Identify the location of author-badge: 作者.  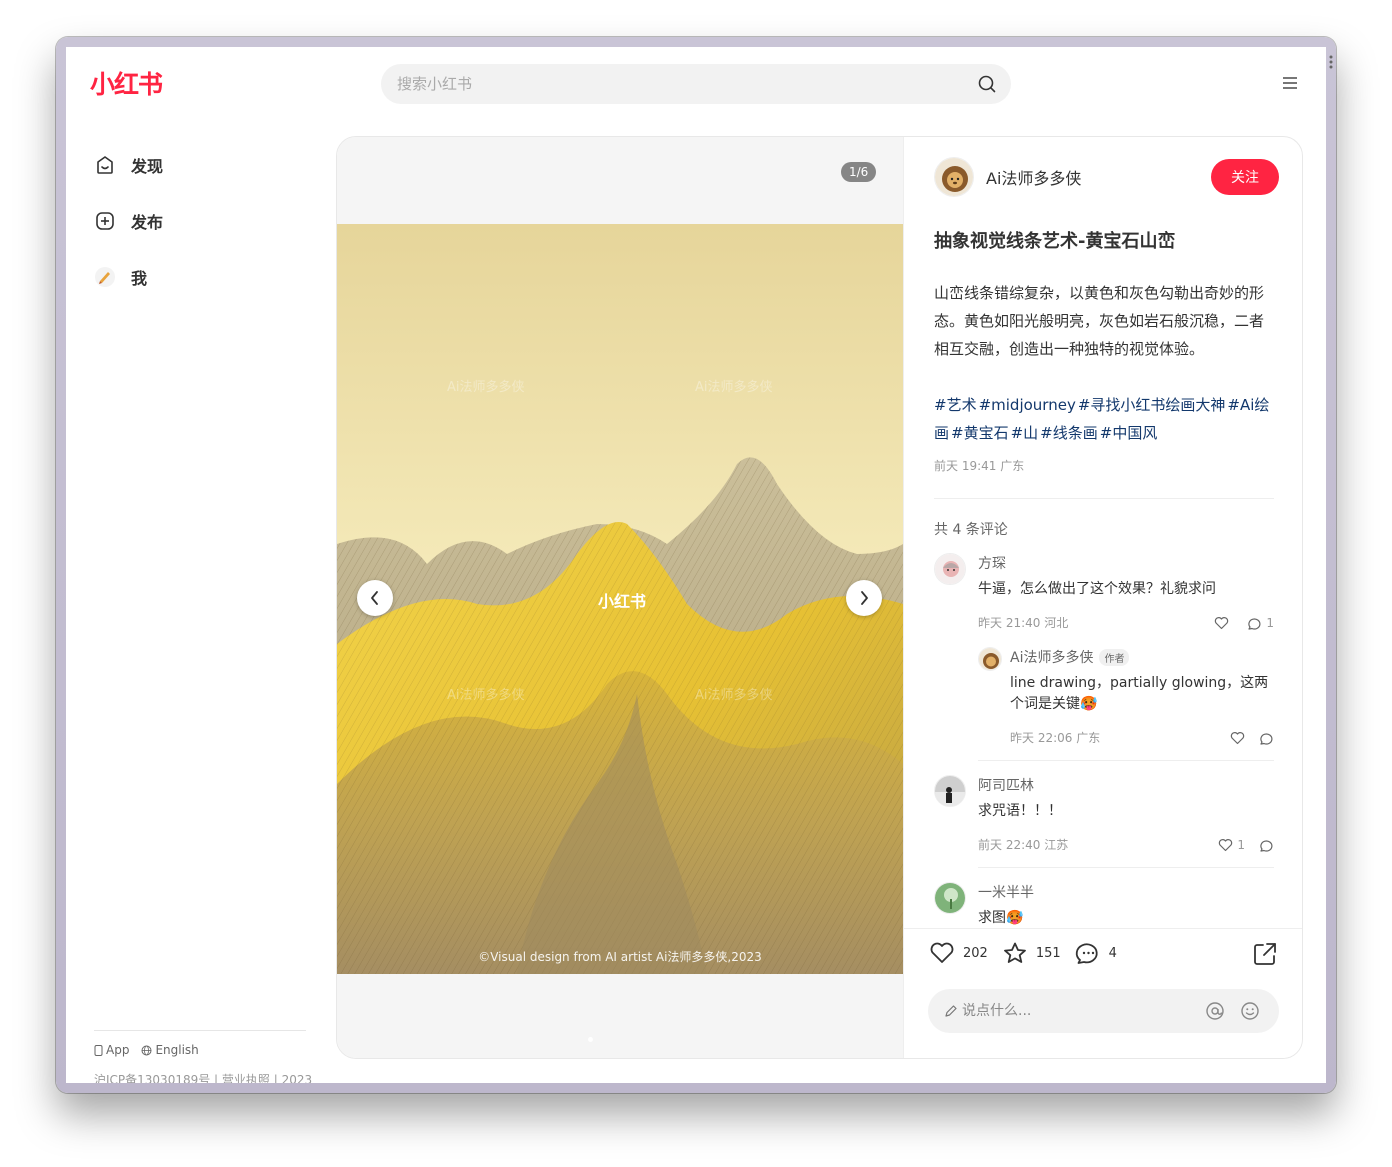
(1114, 657).